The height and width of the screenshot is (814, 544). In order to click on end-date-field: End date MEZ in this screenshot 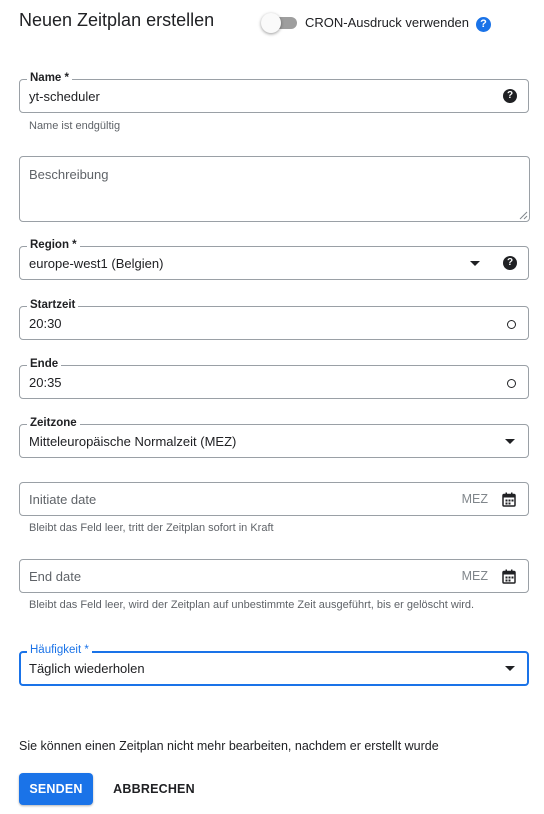, I will do `click(274, 576)`.